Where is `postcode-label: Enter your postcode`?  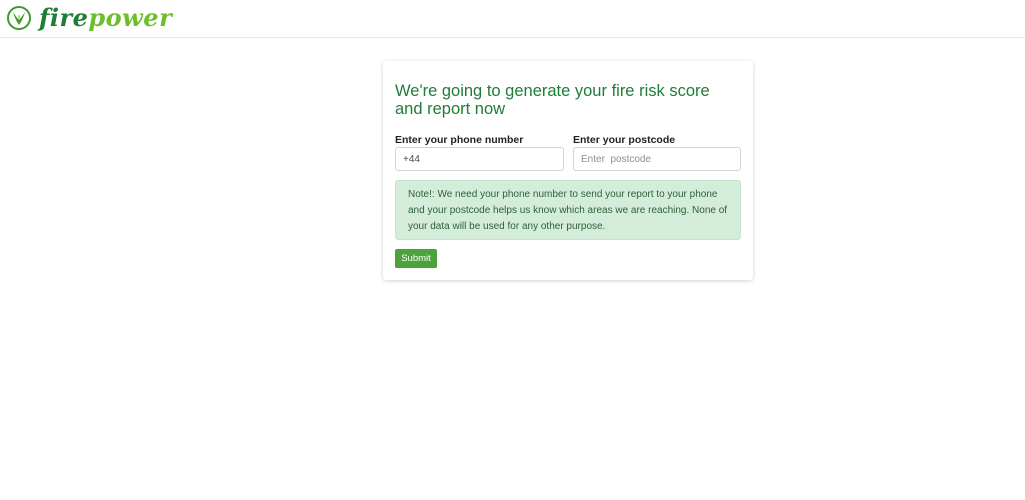
postcode-label: Enter your postcode is located at coordinates (624, 140).